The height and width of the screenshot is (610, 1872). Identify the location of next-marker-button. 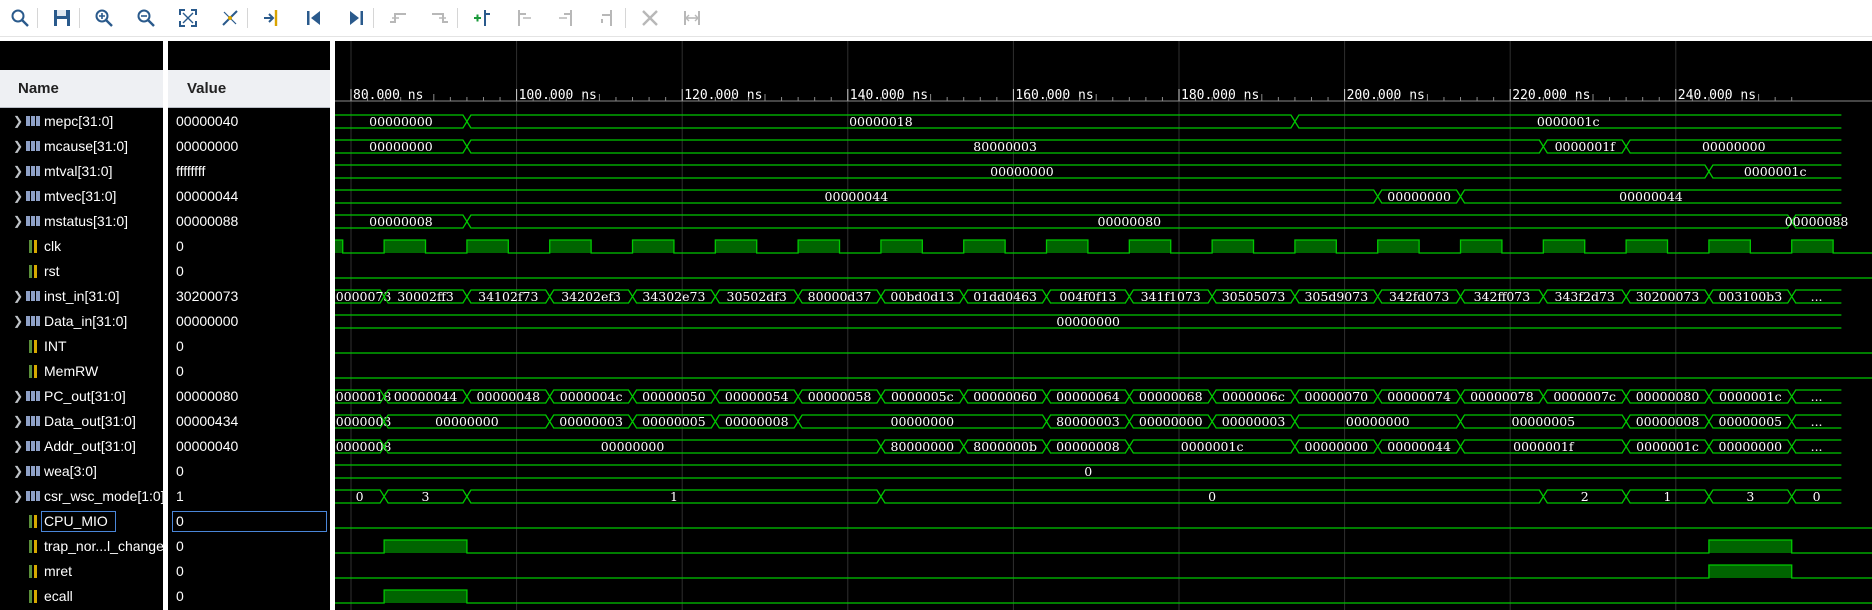
(566, 18).